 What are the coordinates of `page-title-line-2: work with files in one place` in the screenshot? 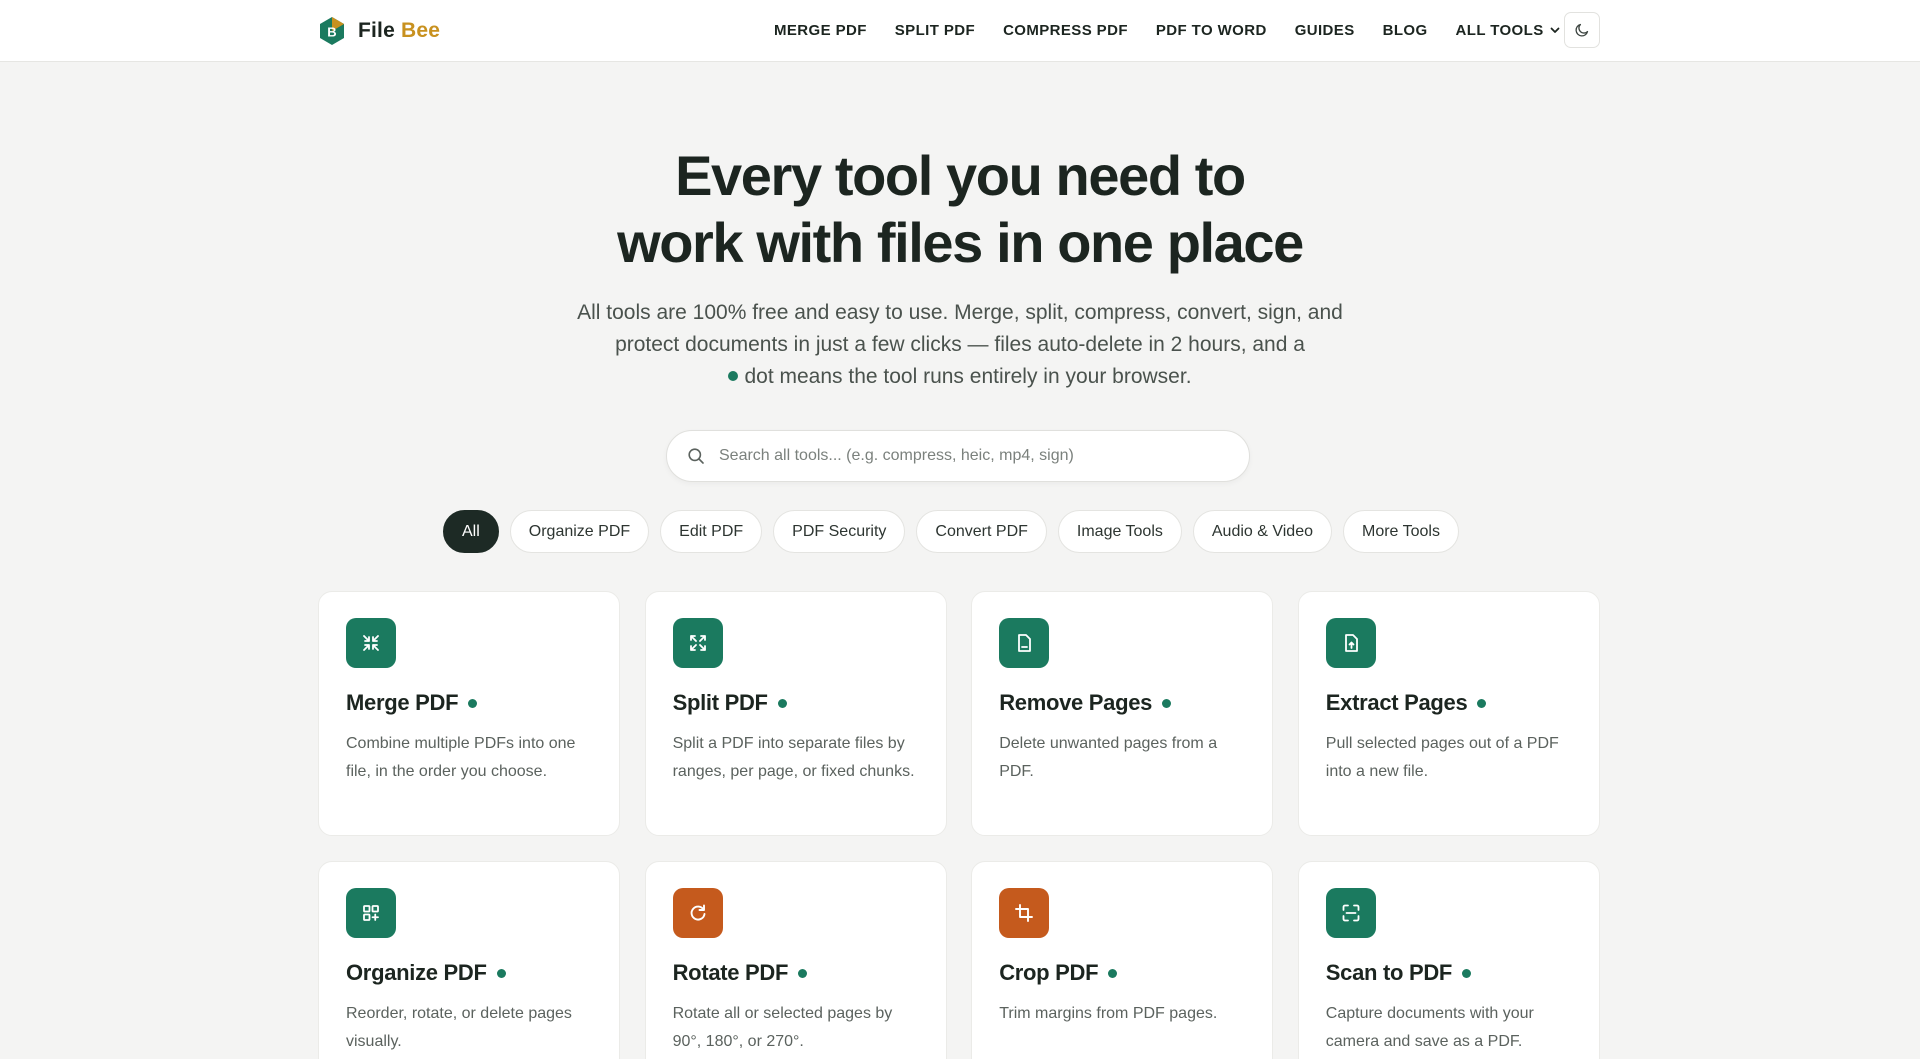 It's located at (960, 242).